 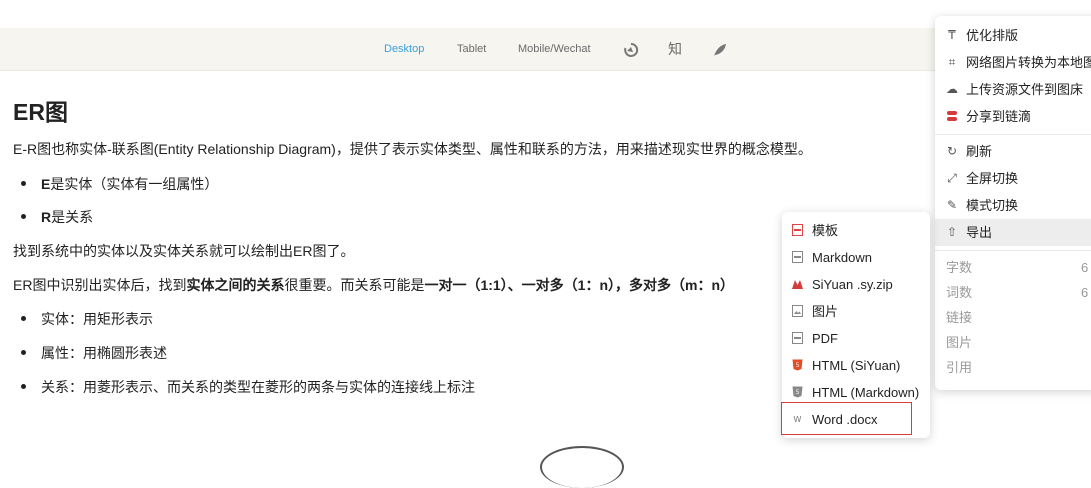 I want to click on export-template: 模板, so click(x=856, y=230).